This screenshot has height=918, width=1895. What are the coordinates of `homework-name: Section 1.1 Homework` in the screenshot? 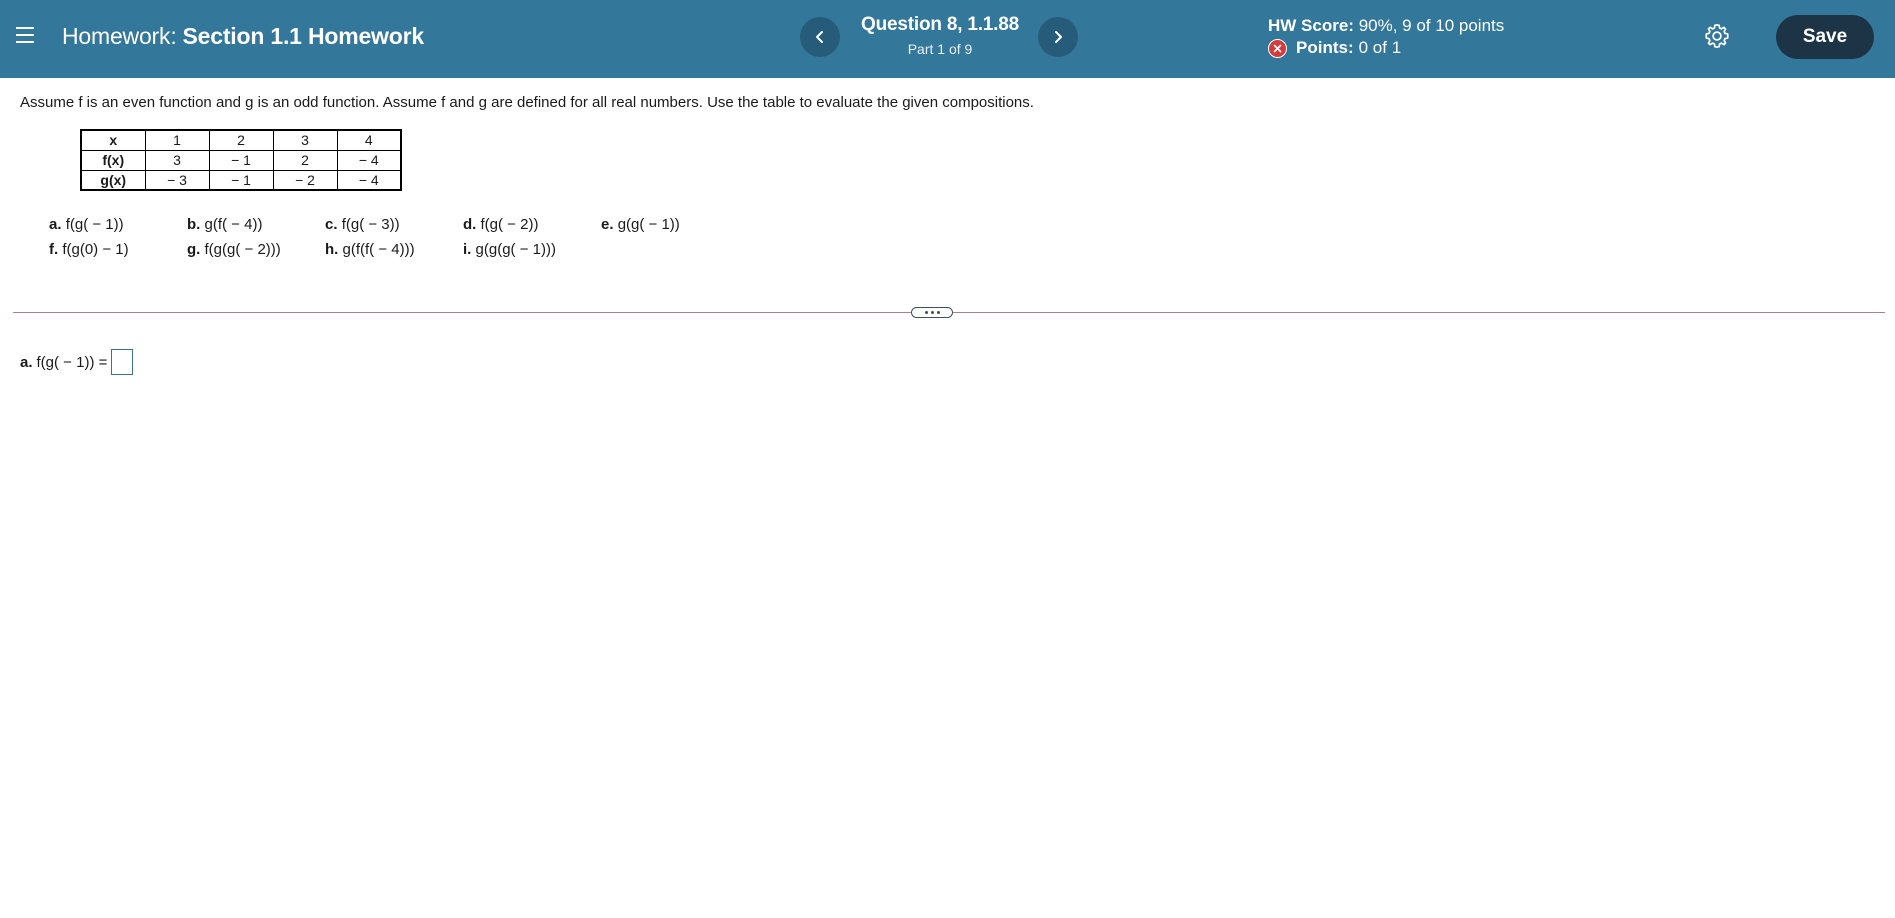 It's located at (303, 36).